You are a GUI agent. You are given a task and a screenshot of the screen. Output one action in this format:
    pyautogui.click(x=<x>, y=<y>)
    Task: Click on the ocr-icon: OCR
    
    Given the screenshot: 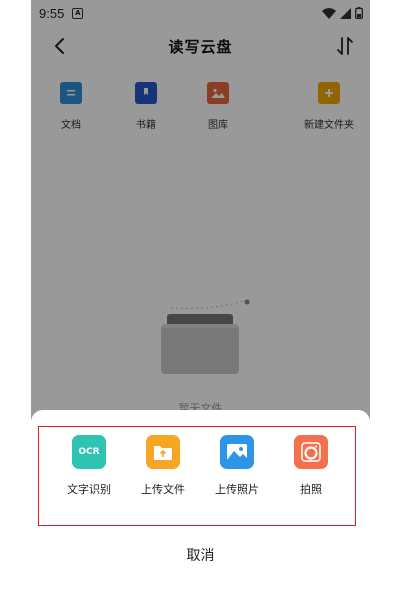 What is the action you would take?
    pyautogui.click(x=89, y=452)
    